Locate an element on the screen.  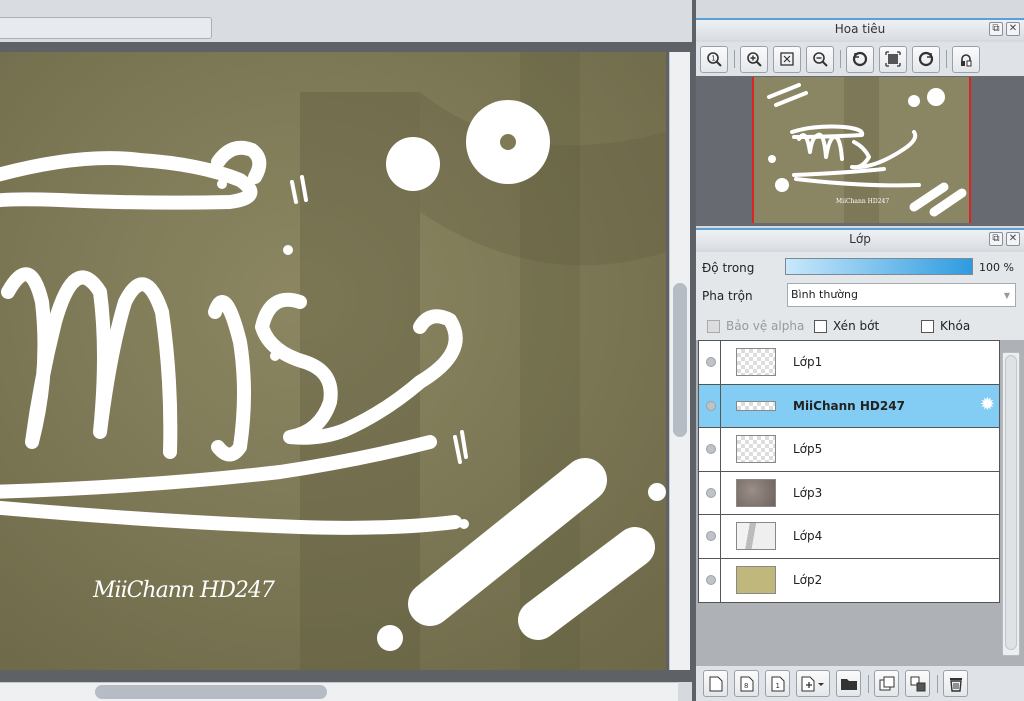
merge-layer-icon is located at coordinates (917, 683).